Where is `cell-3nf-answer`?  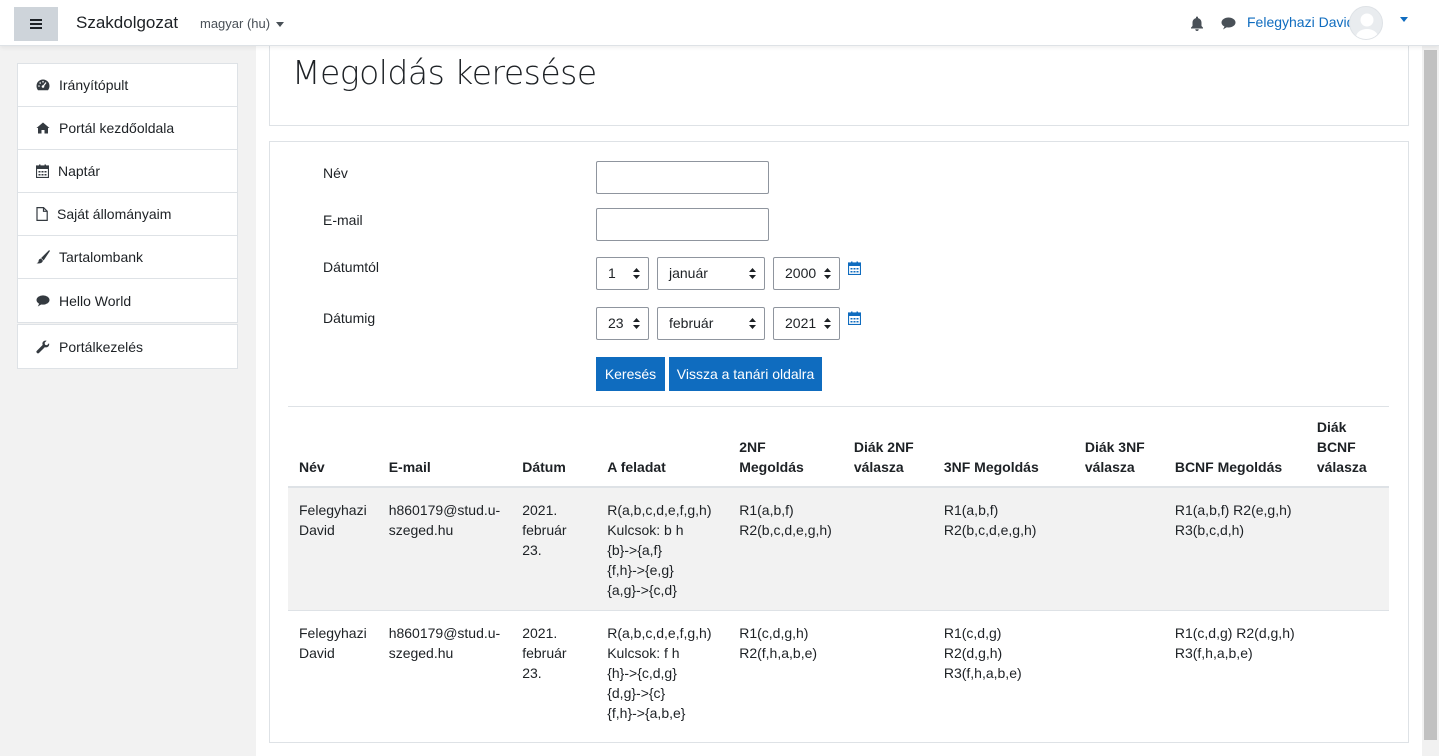
cell-3nf-answer is located at coordinates (1118, 548).